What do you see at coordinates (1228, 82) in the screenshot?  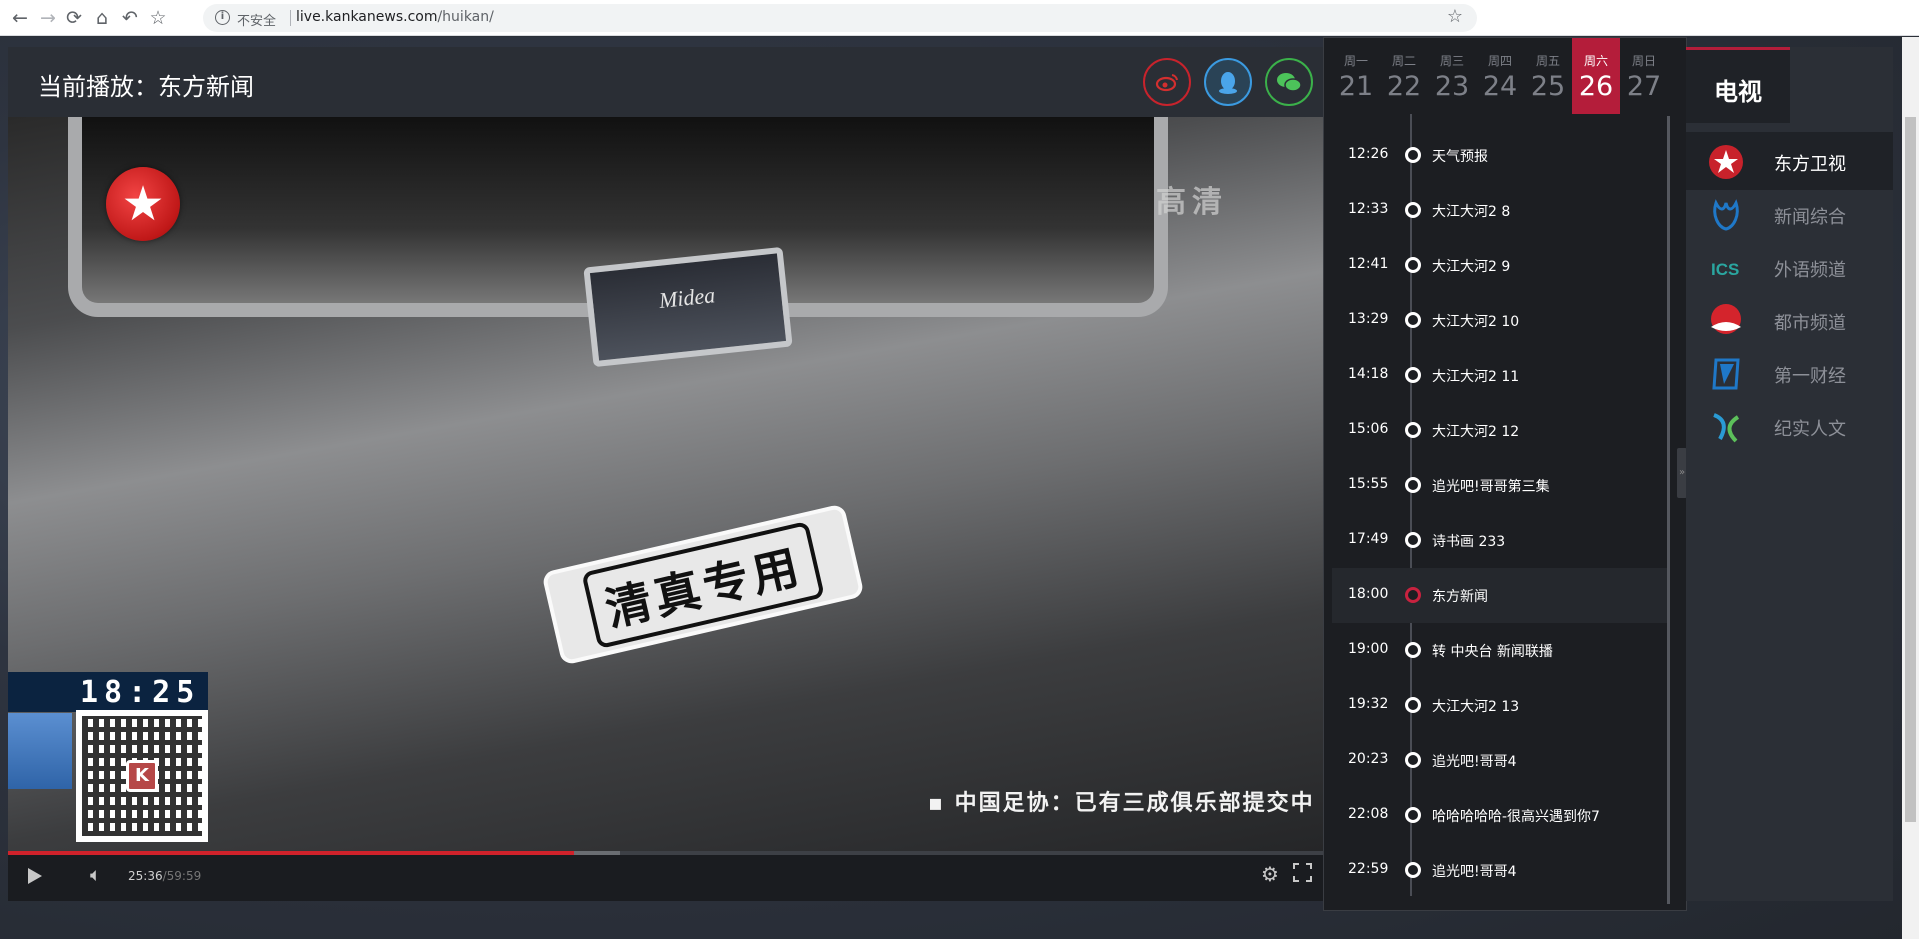 I see `qq-icon` at bounding box center [1228, 82].